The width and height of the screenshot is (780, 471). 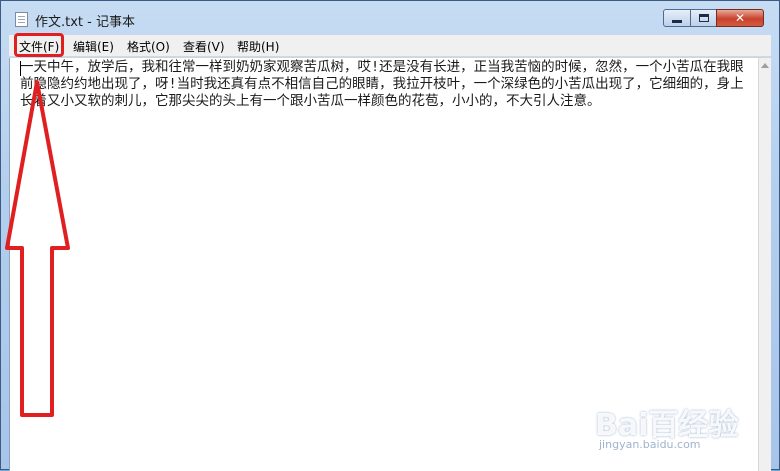 What do you see at coordinates (677, 21) in the screenshot?
I see `minimize-icon` at bounding box center [677, 21].